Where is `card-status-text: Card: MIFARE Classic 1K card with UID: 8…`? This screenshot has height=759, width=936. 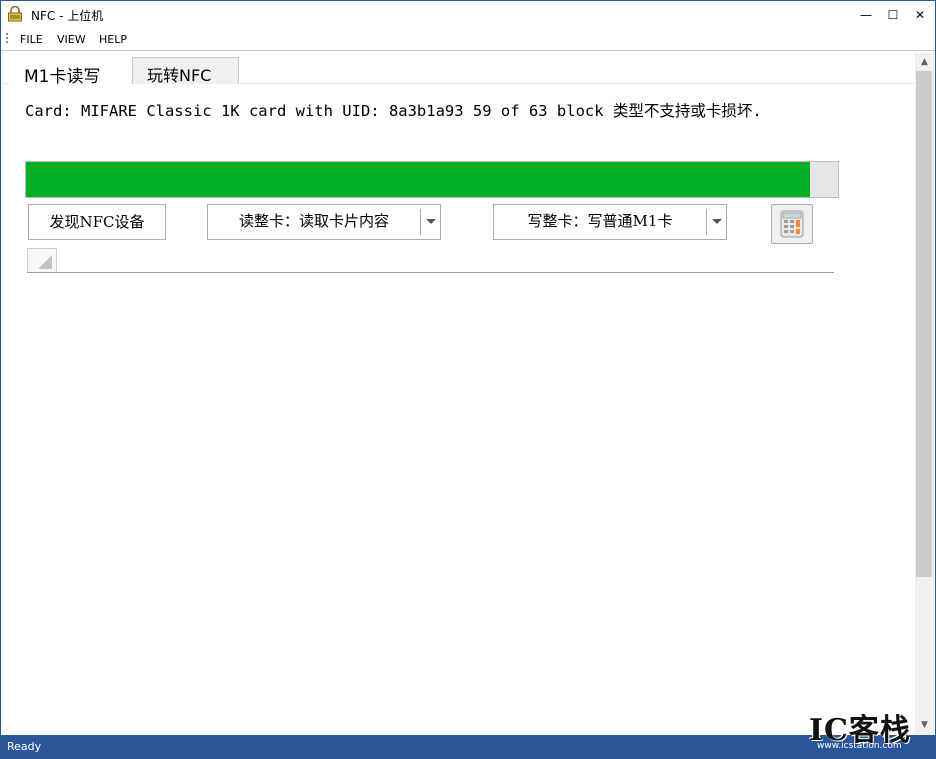 card-status-text: Card: MIFARE Classic 1K card with UID: 8… is located at coordinates (393, 111).